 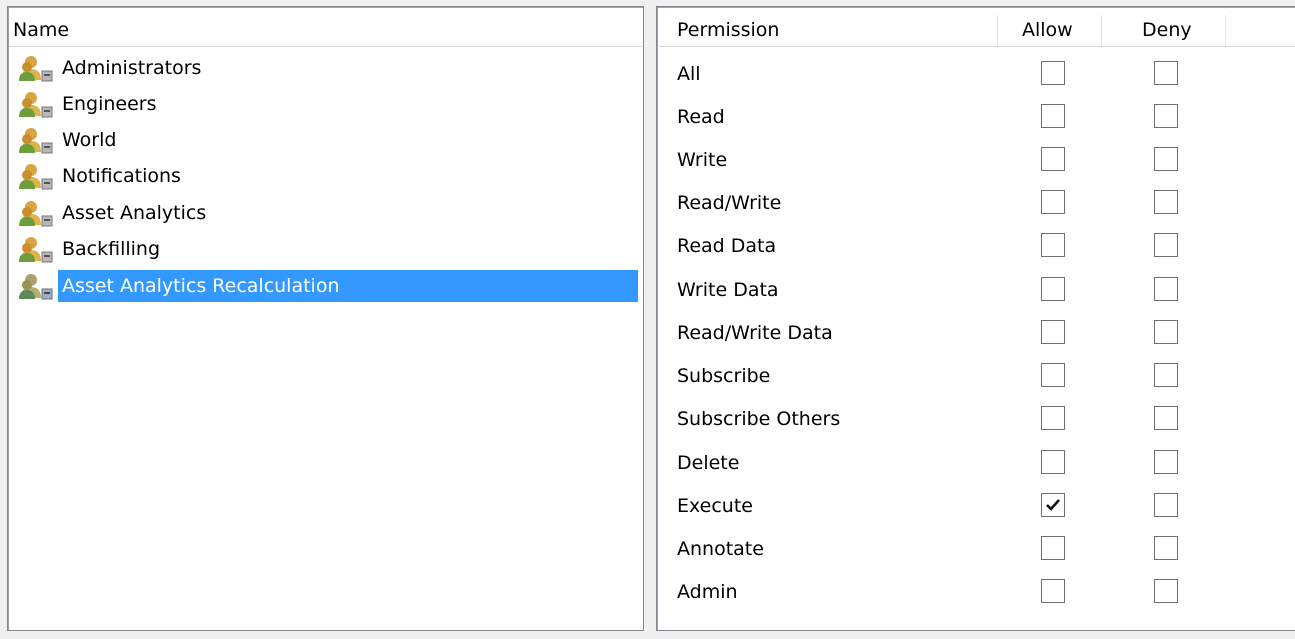 I want to click on permission-row: Subscribe, so click(x=976, y=376).